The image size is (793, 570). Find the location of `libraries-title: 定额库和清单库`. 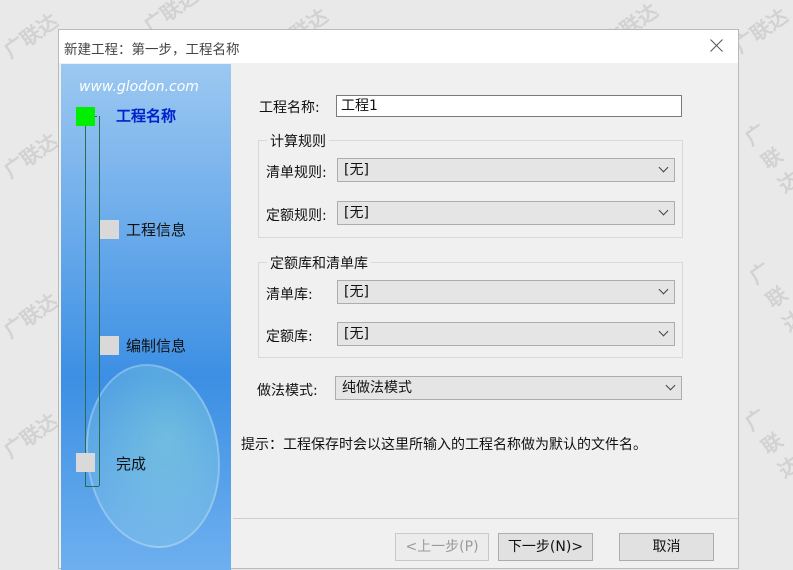

libraries-title: 定额库和清单库 is located at coordinates (319, 263).